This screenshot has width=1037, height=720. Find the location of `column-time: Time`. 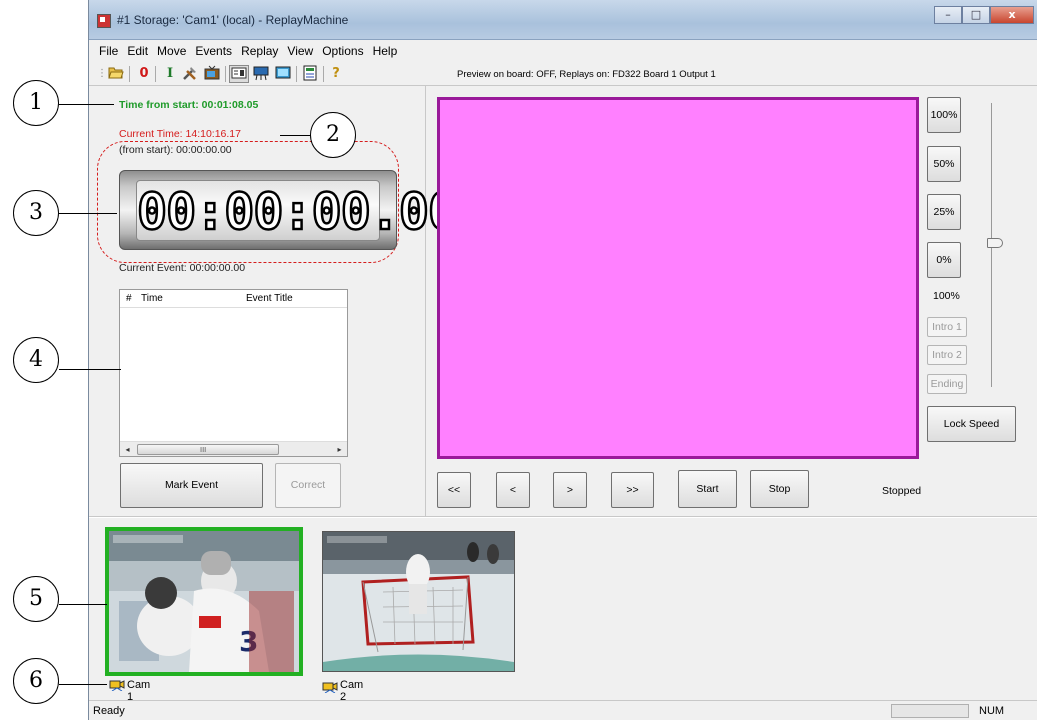

column-time: Time is located at coordinates (152, 298).